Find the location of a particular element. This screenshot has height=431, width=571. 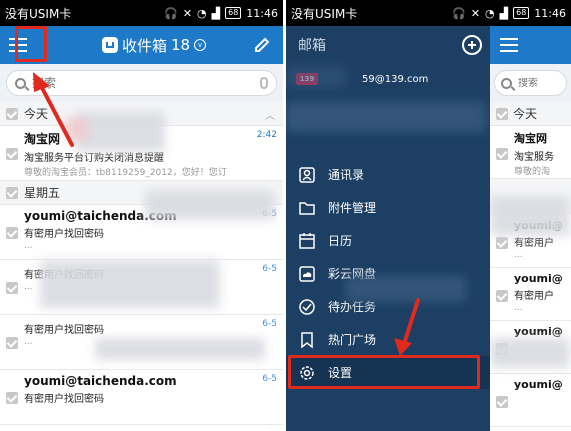

unread-count: 18 is located at coordinates (181, 45).